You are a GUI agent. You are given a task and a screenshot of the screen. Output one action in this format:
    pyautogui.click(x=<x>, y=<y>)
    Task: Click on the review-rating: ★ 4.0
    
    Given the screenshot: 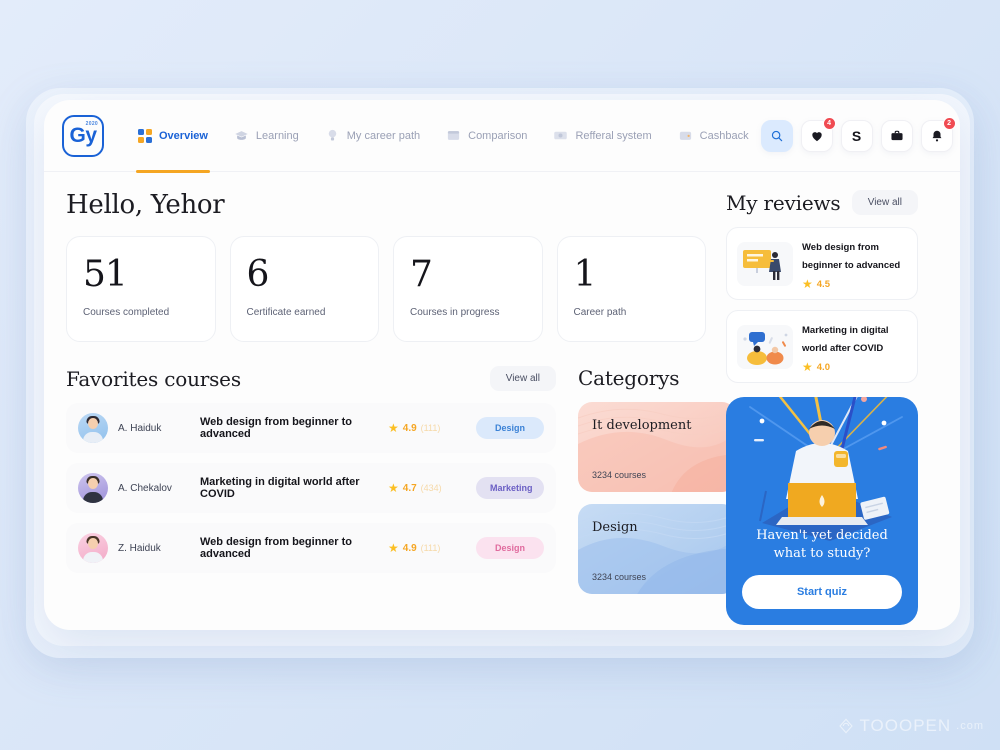 What is the action you would take?
    pyautogui.click(x=854, y=367)
    